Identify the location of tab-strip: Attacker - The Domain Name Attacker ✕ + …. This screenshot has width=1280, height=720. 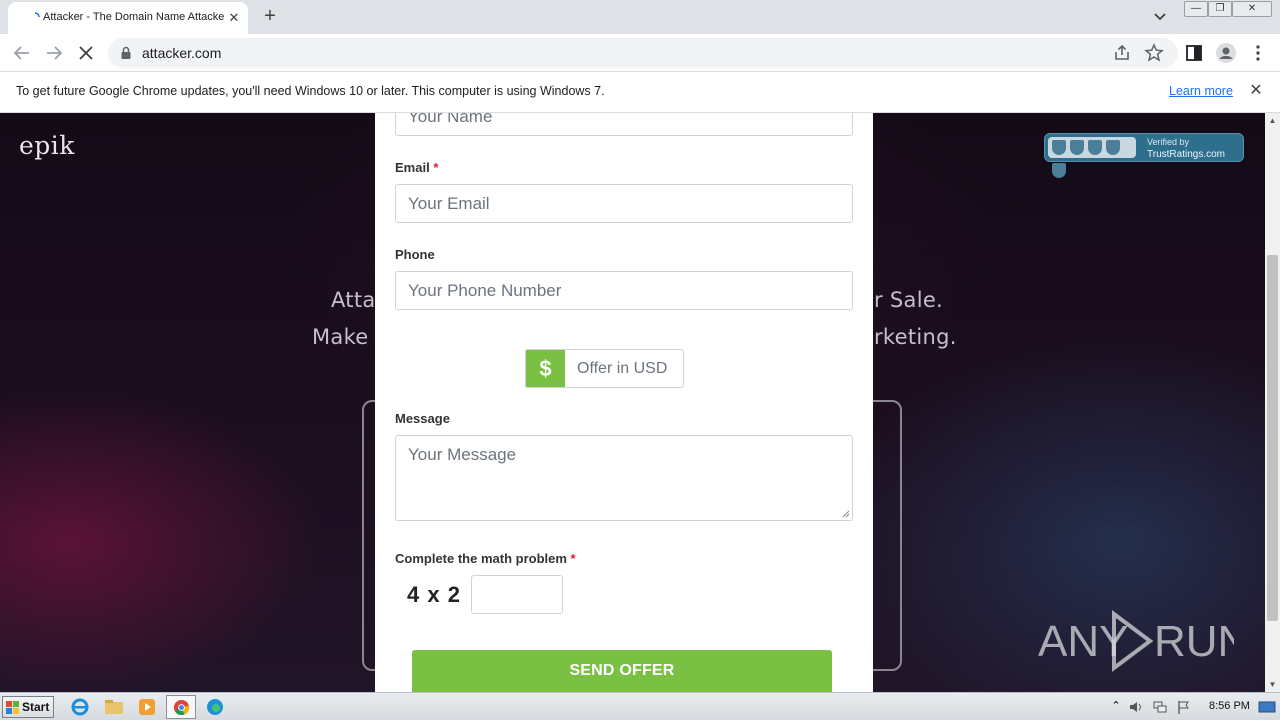
(640, 17).